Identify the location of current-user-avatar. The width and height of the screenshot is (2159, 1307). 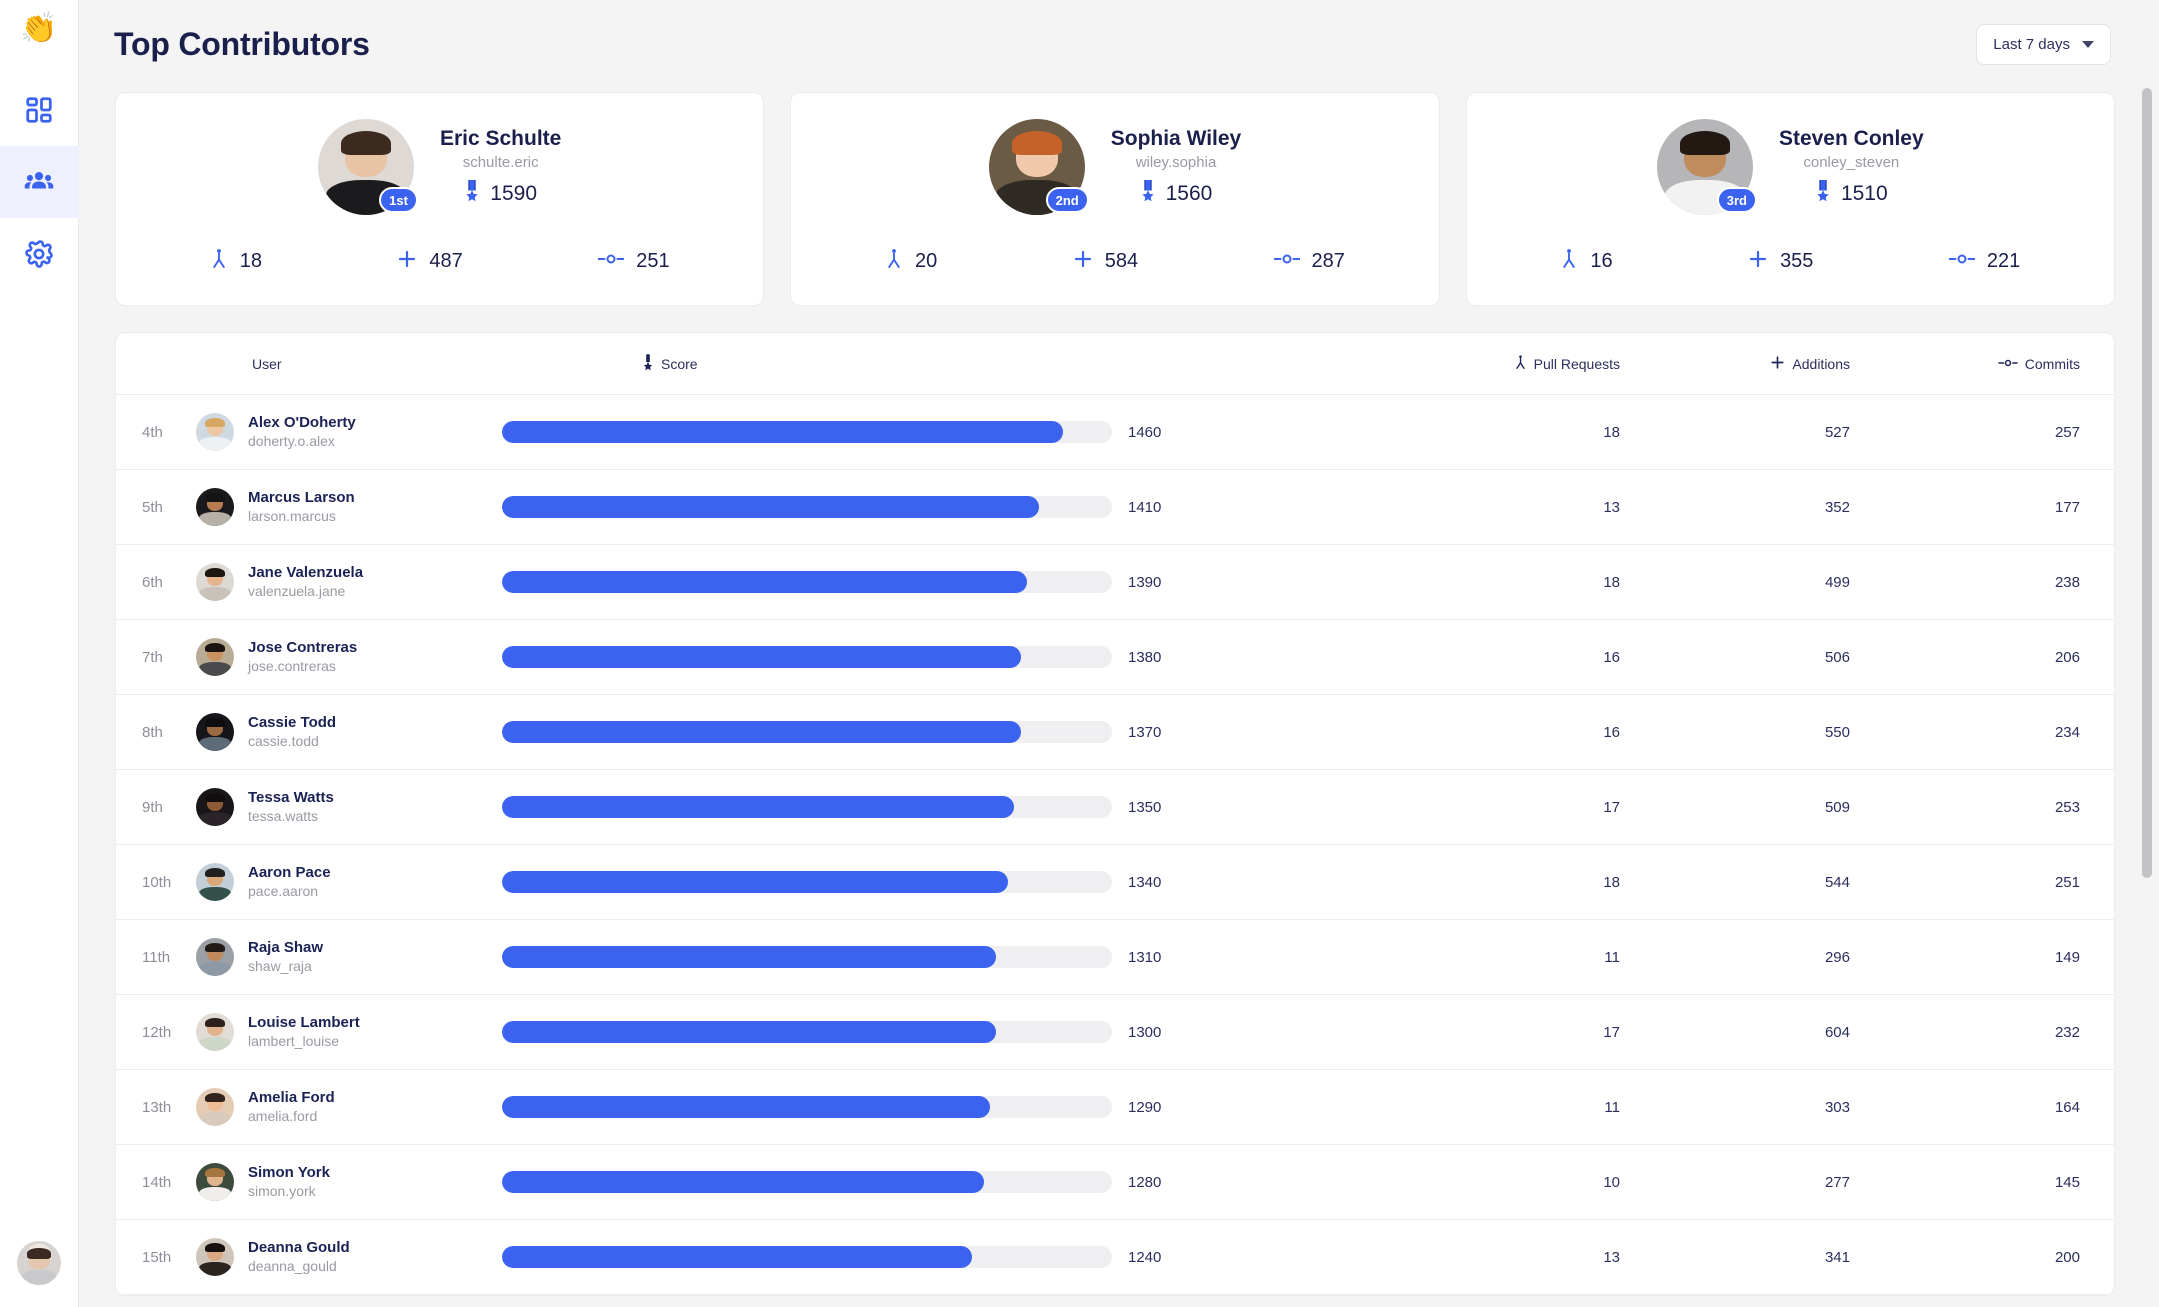
(39, 1263).